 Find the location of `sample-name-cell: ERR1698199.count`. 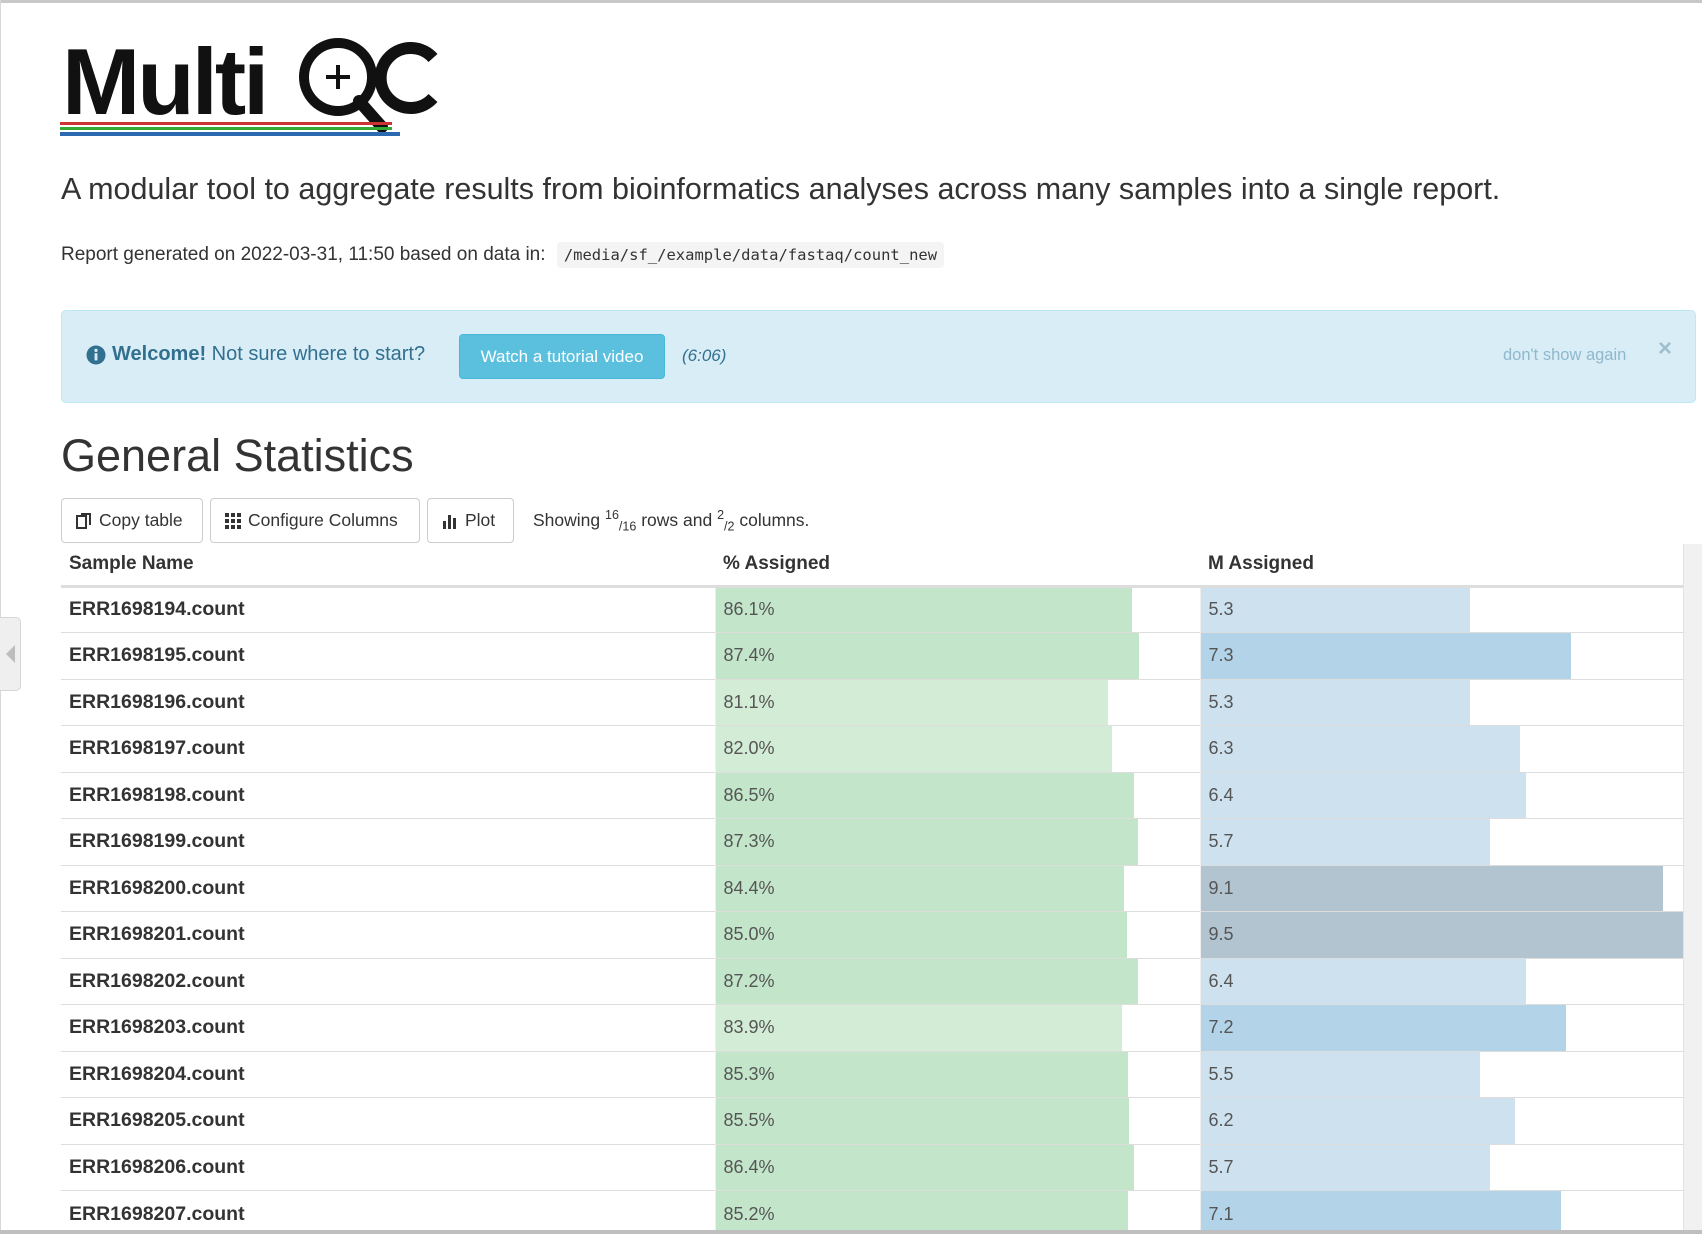

sample-name-cell: ERR1698199.count is located at coordinates (388, 841).